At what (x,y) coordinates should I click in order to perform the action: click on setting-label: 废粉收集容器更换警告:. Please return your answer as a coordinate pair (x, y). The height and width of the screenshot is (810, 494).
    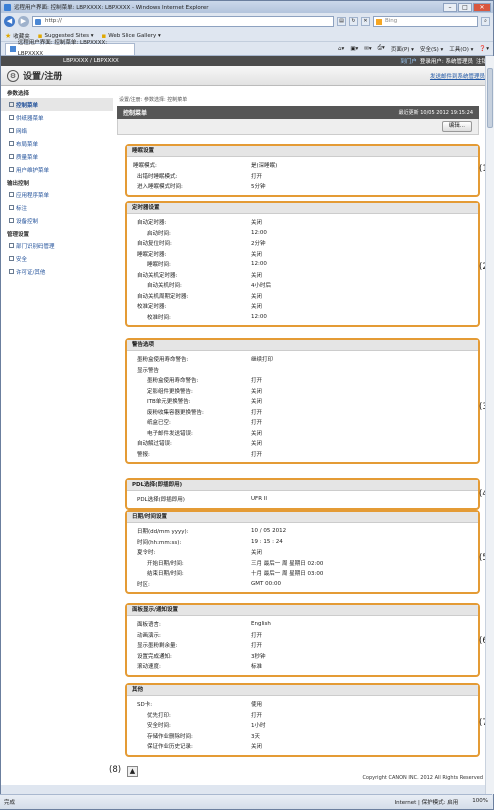
    Looking at the image, I should click on (175, 412).